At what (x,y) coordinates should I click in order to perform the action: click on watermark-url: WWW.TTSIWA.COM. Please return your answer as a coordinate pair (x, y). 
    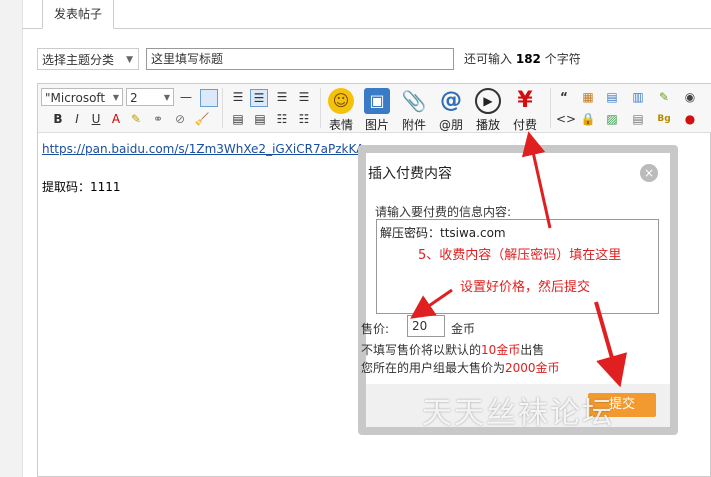
    Looking at the image, I should click on (492, 432).